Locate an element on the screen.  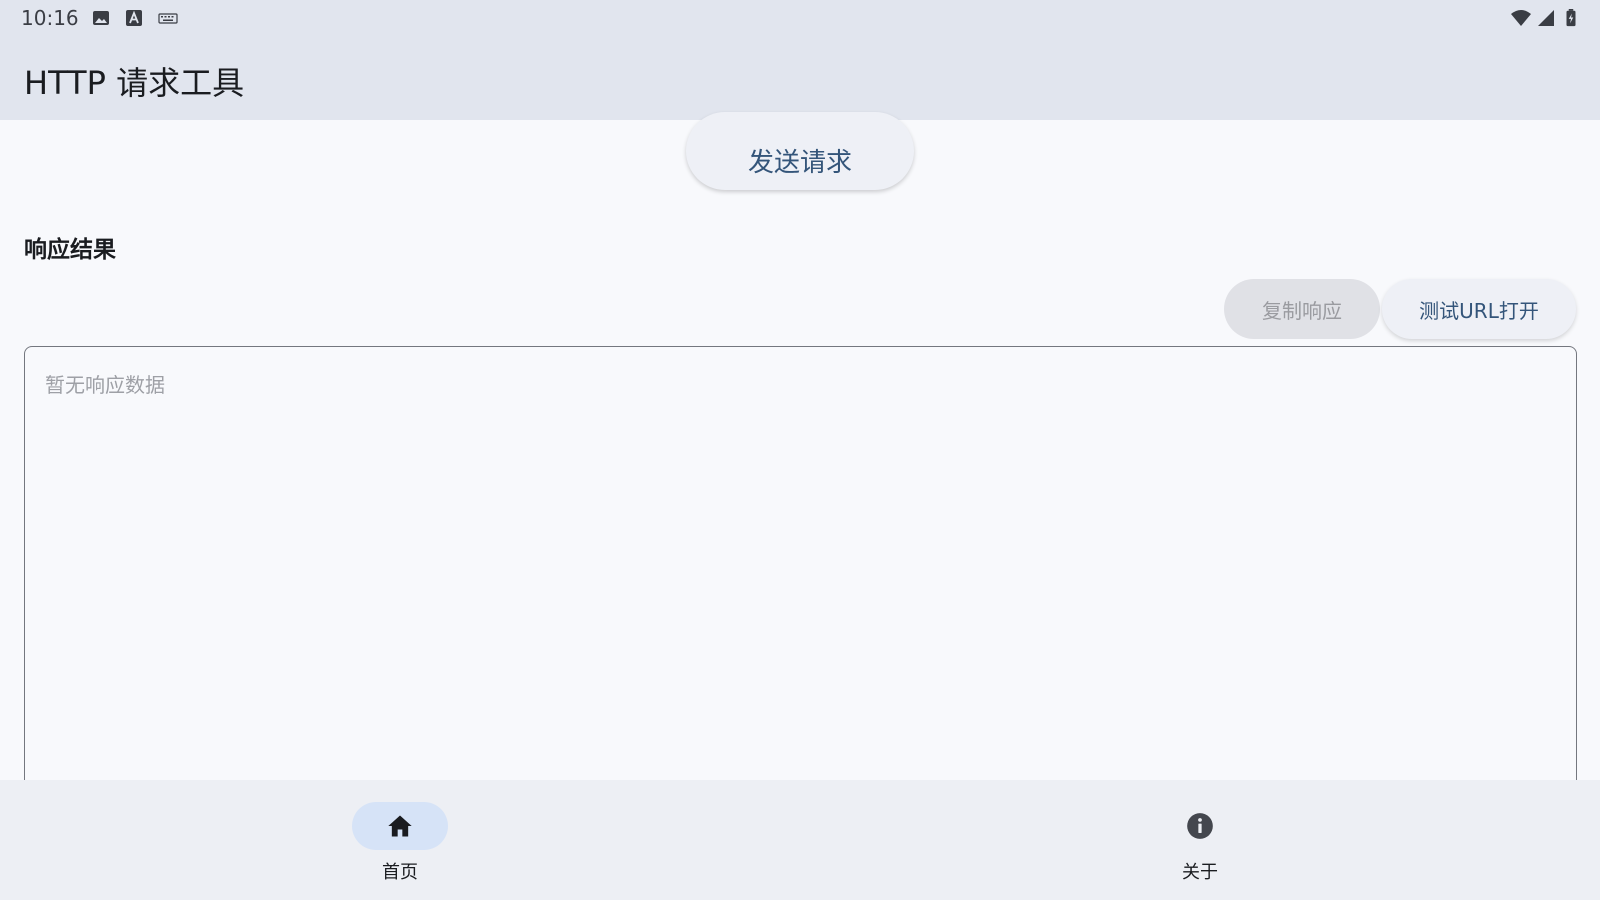
nav-label-about: 关于 is located at coordinates (1200, 872).